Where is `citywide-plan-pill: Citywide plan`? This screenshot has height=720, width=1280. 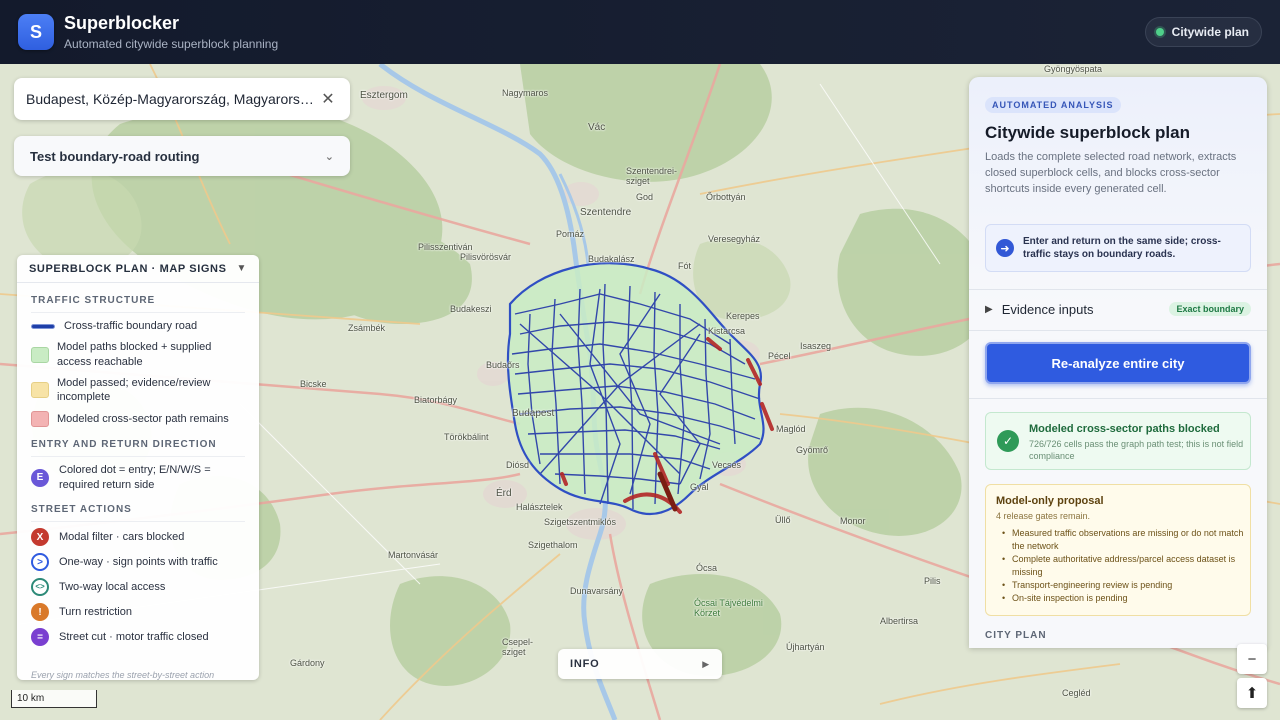 citywide-plan-pill: Citywide plan is located at coordinates (1203, 32).